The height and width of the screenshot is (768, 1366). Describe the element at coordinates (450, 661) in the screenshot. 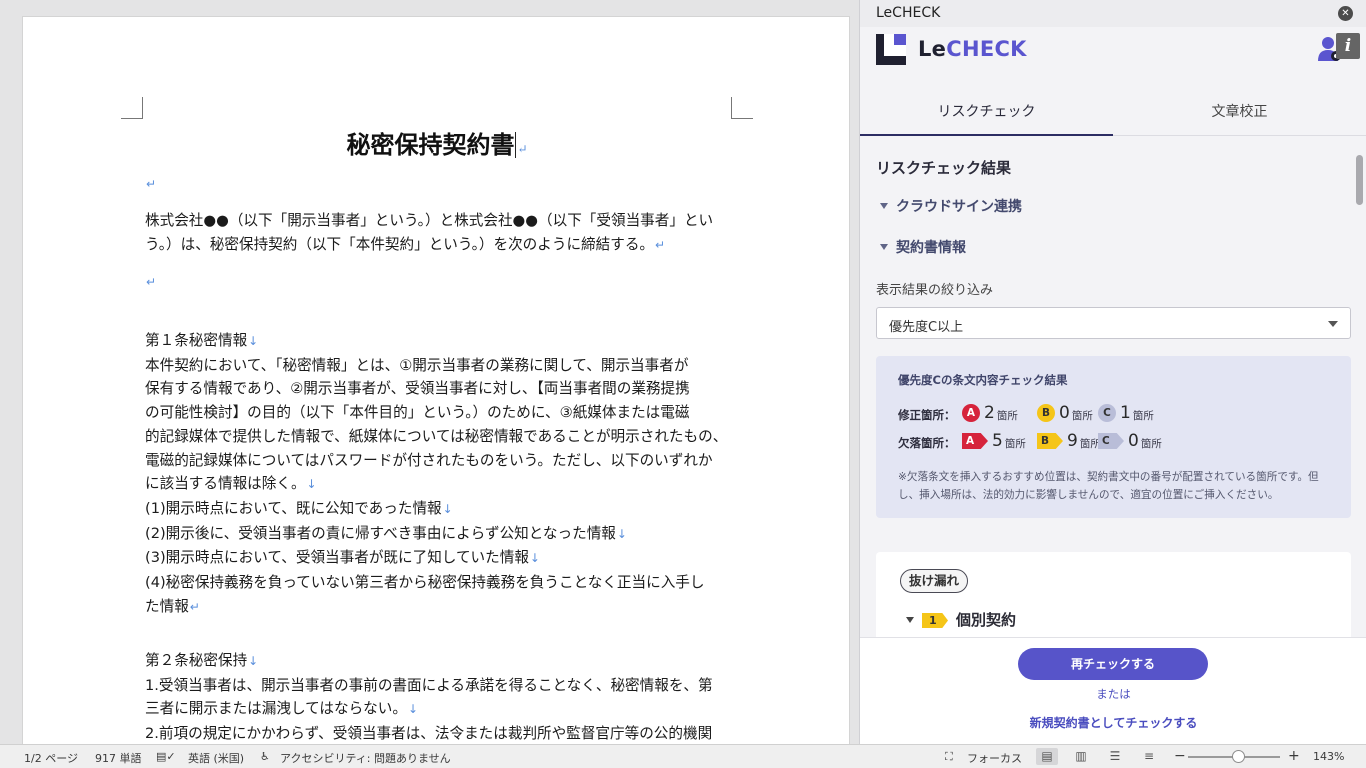

I see `article-2-heading: 第２条秘密保持↓` at that location.